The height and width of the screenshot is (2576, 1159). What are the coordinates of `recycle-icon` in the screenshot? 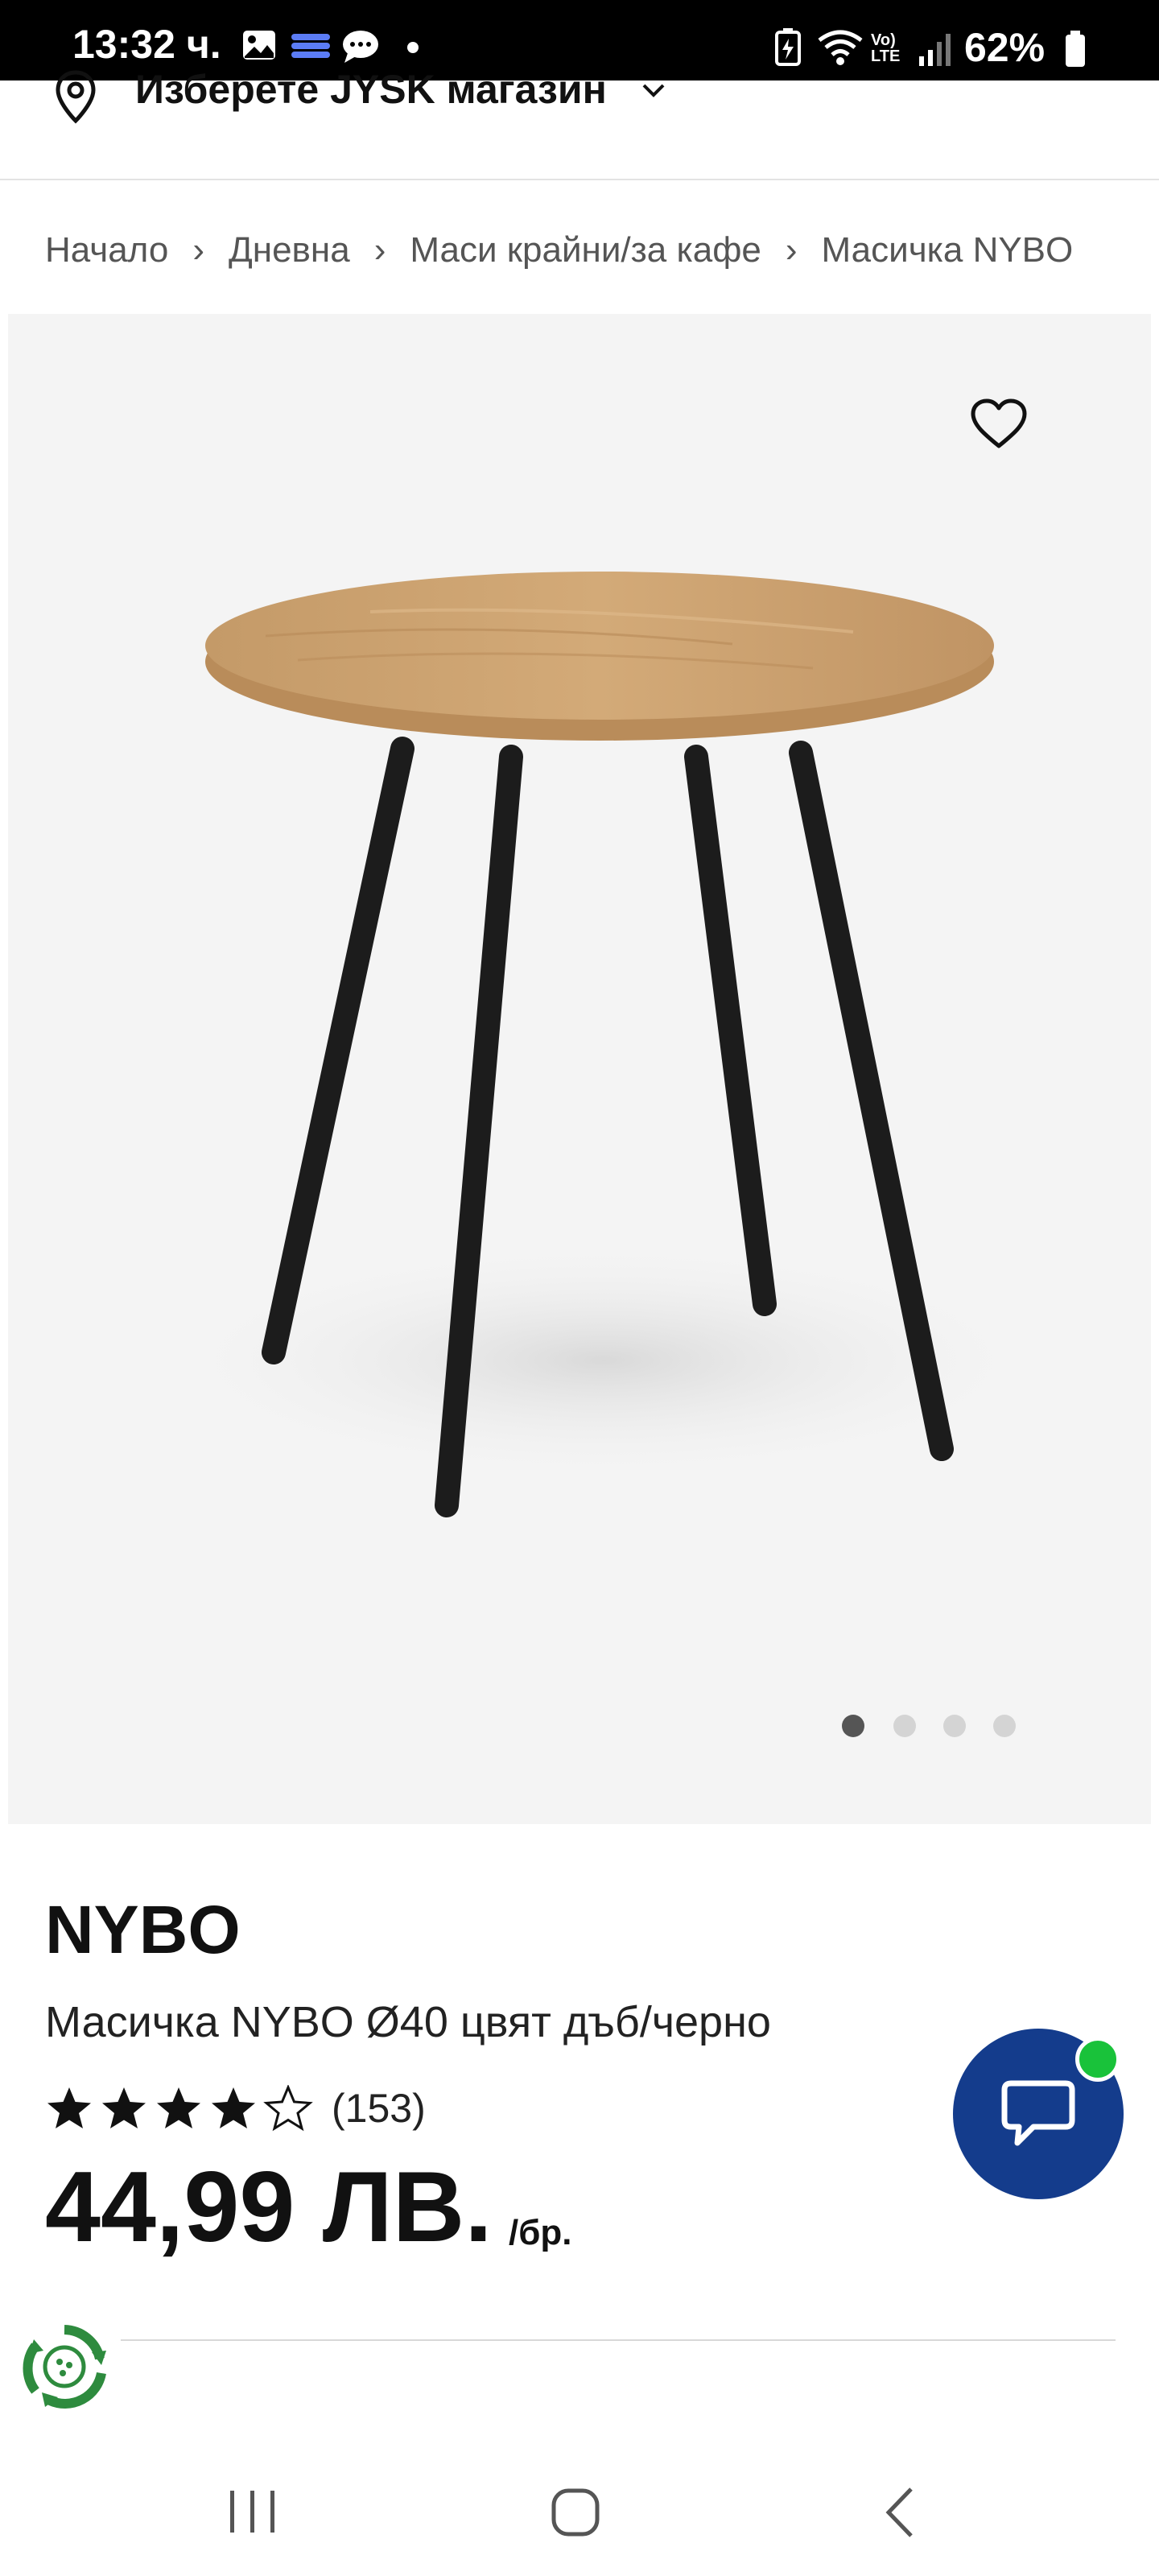 It's located at (64, 2368).